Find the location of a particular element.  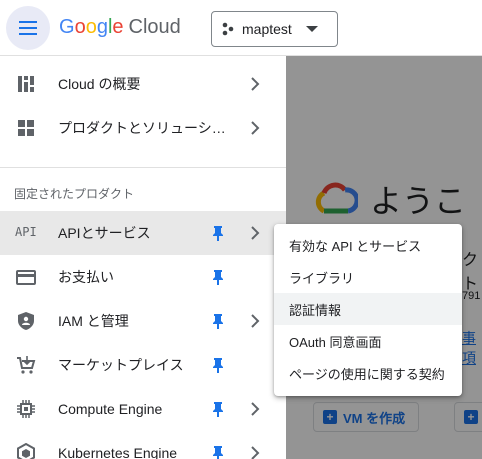

sidebar-item-kubernetes-engine: Kubernetes Engine is located at coordinates (143, 445).